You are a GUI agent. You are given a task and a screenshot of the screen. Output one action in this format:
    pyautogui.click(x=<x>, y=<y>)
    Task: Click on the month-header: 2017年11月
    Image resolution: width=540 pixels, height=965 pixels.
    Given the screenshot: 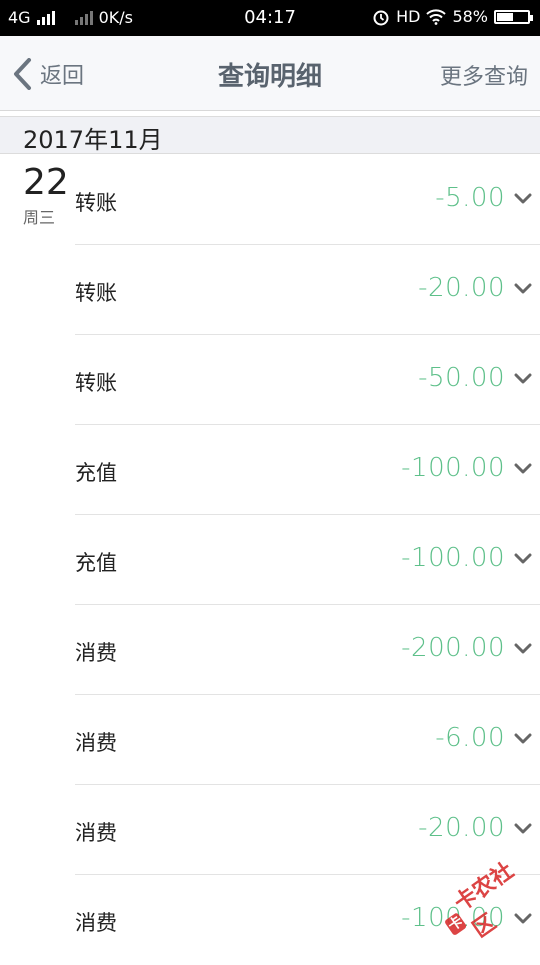 What is the action you would take?
    pyautogui.click(x=270, y=135)
    